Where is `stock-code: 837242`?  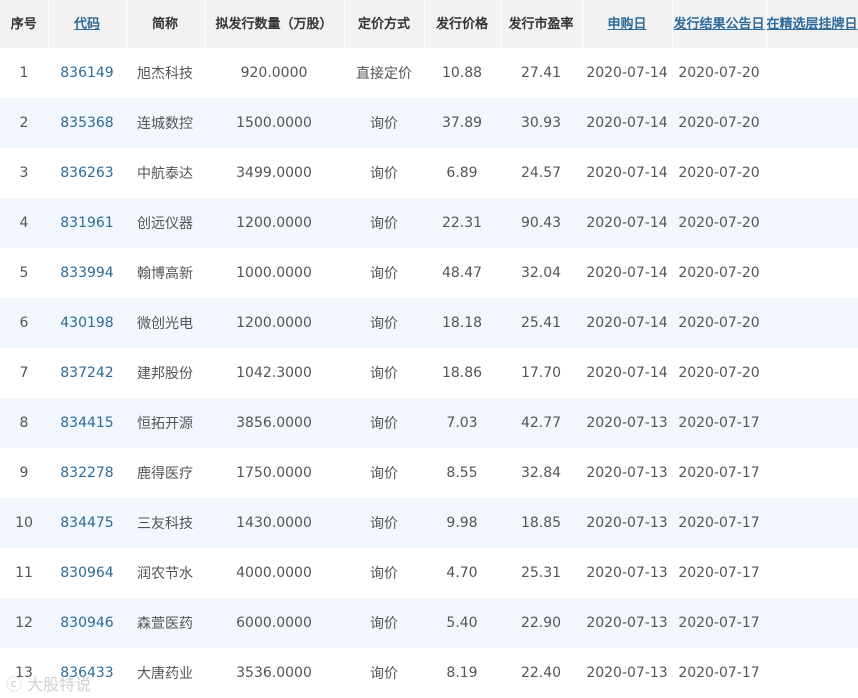
stock-code: 837242 is located at coordinates (87, 373).